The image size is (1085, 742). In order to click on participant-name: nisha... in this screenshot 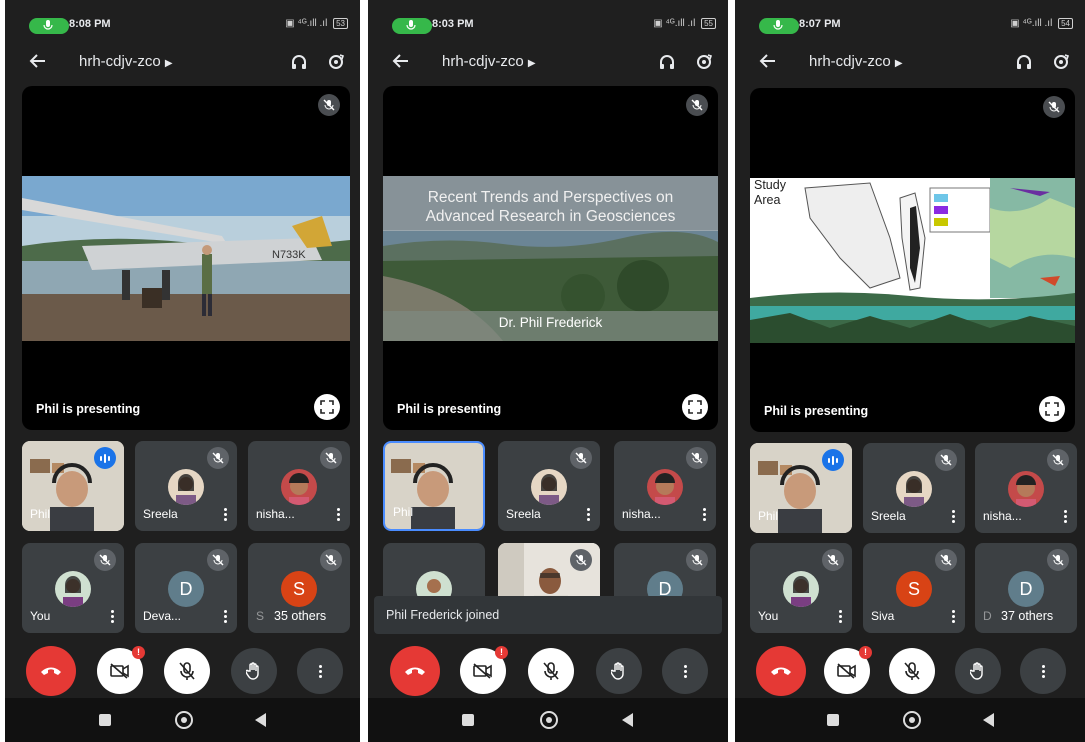, I will do `click(1002, 516)`.